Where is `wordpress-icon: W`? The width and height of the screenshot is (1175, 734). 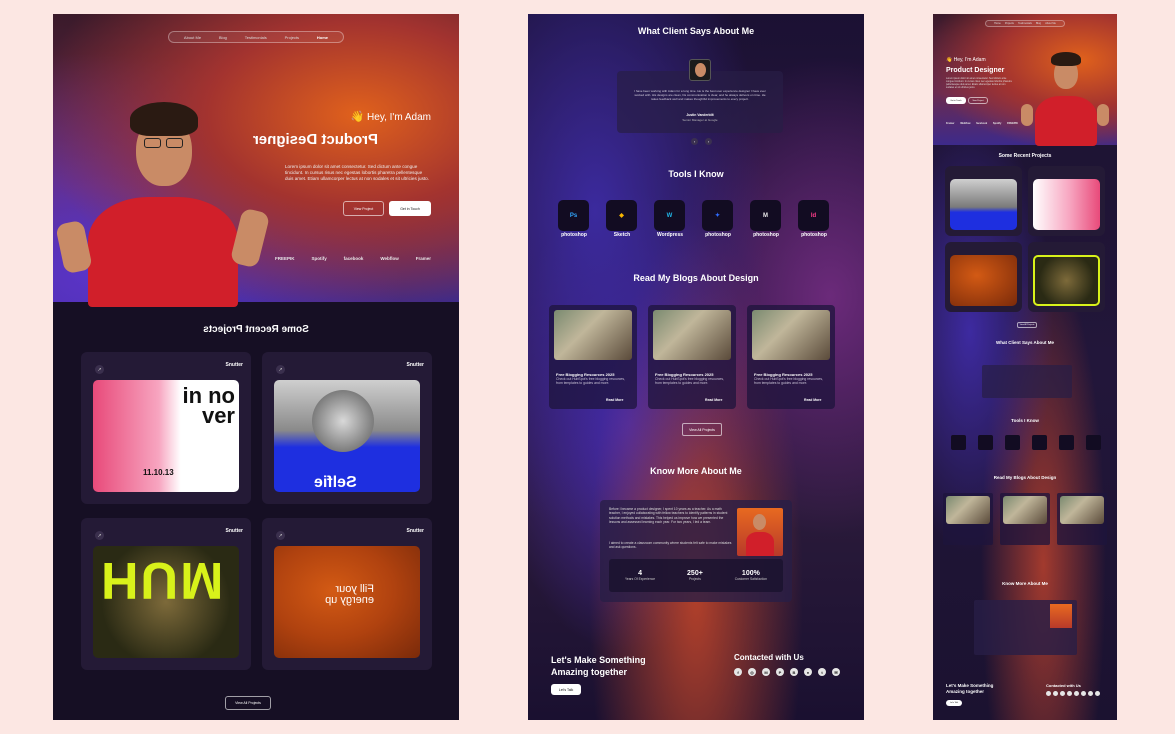
wordpress-icon: W is located at coordinates (669, 215).